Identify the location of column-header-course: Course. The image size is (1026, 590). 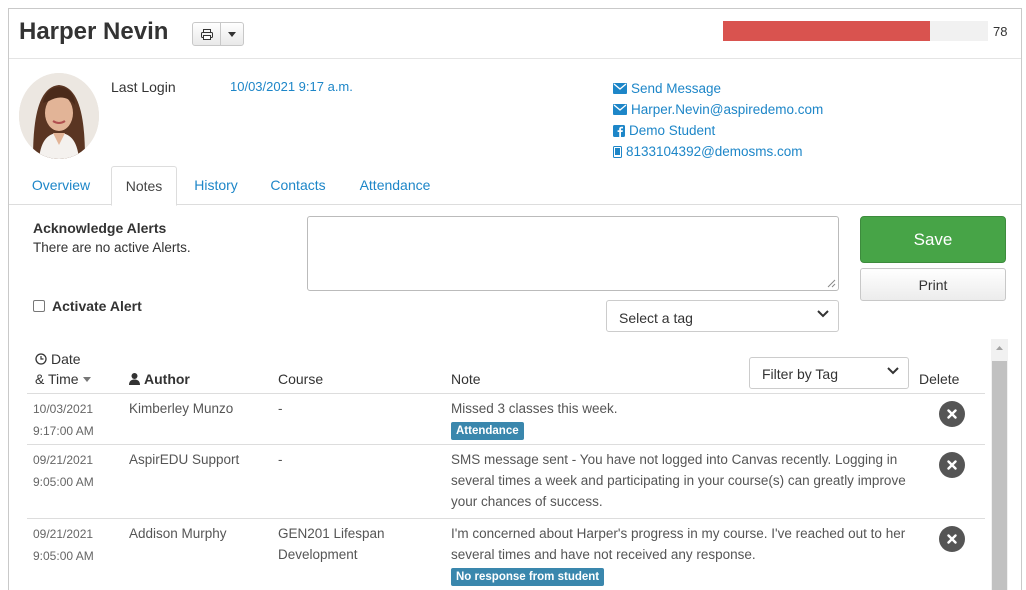
(301, 379).